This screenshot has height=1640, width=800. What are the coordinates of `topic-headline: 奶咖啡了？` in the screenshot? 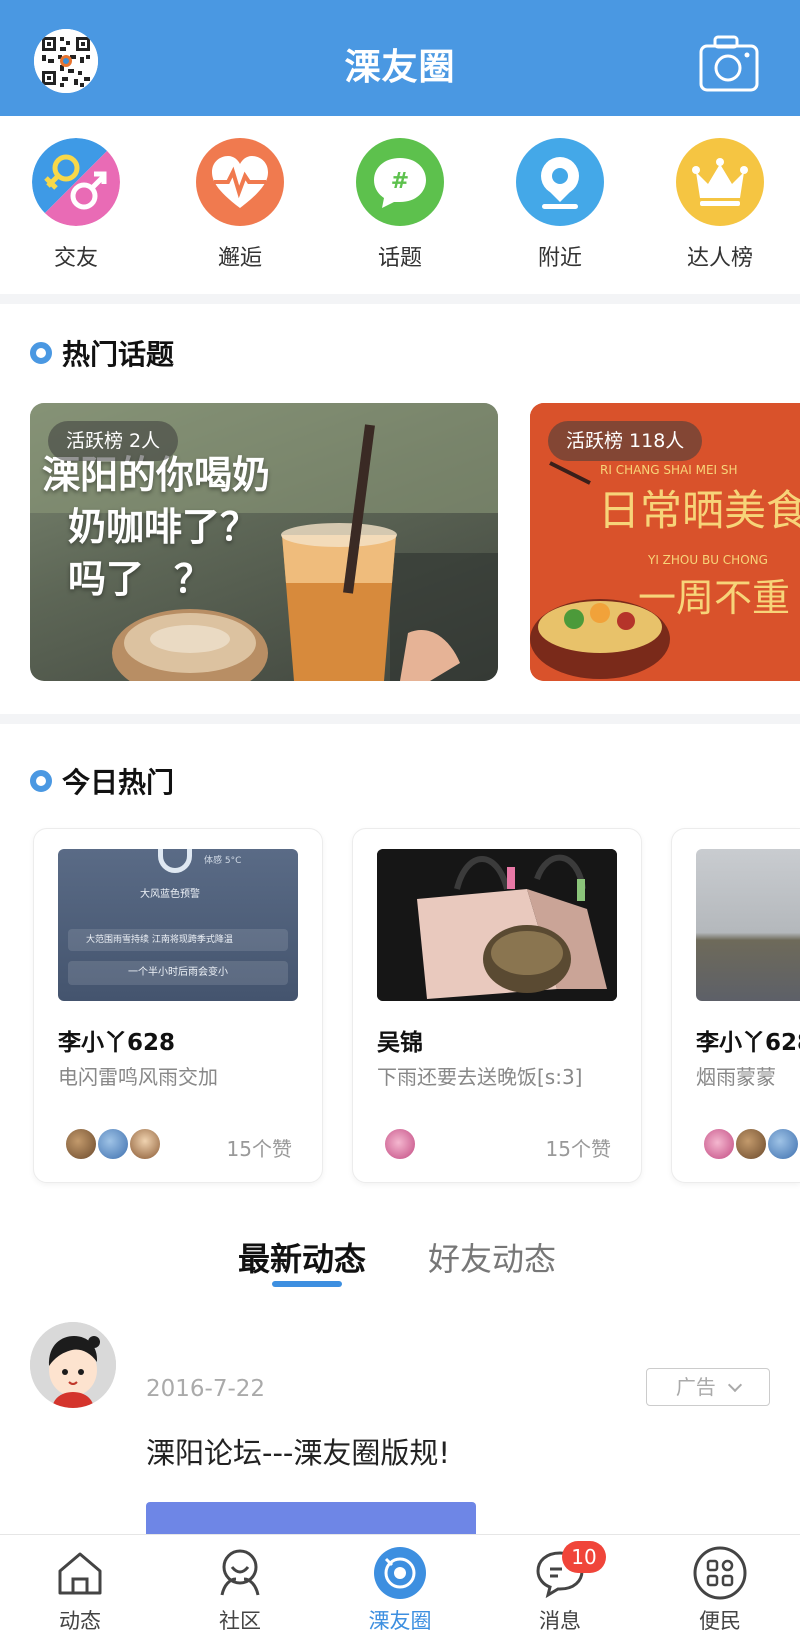 It's located at (163, 527).